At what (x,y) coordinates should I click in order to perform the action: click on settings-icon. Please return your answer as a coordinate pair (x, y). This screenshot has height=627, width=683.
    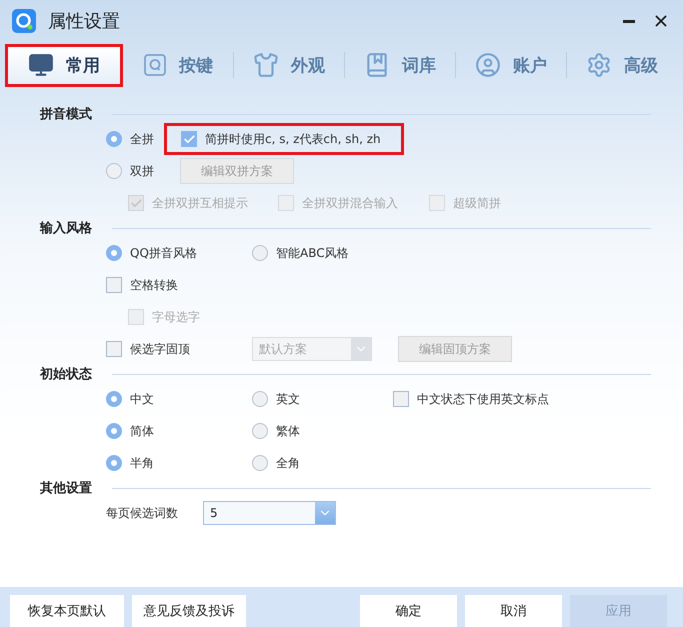
    Looking at the image, I should click on (599, 65).